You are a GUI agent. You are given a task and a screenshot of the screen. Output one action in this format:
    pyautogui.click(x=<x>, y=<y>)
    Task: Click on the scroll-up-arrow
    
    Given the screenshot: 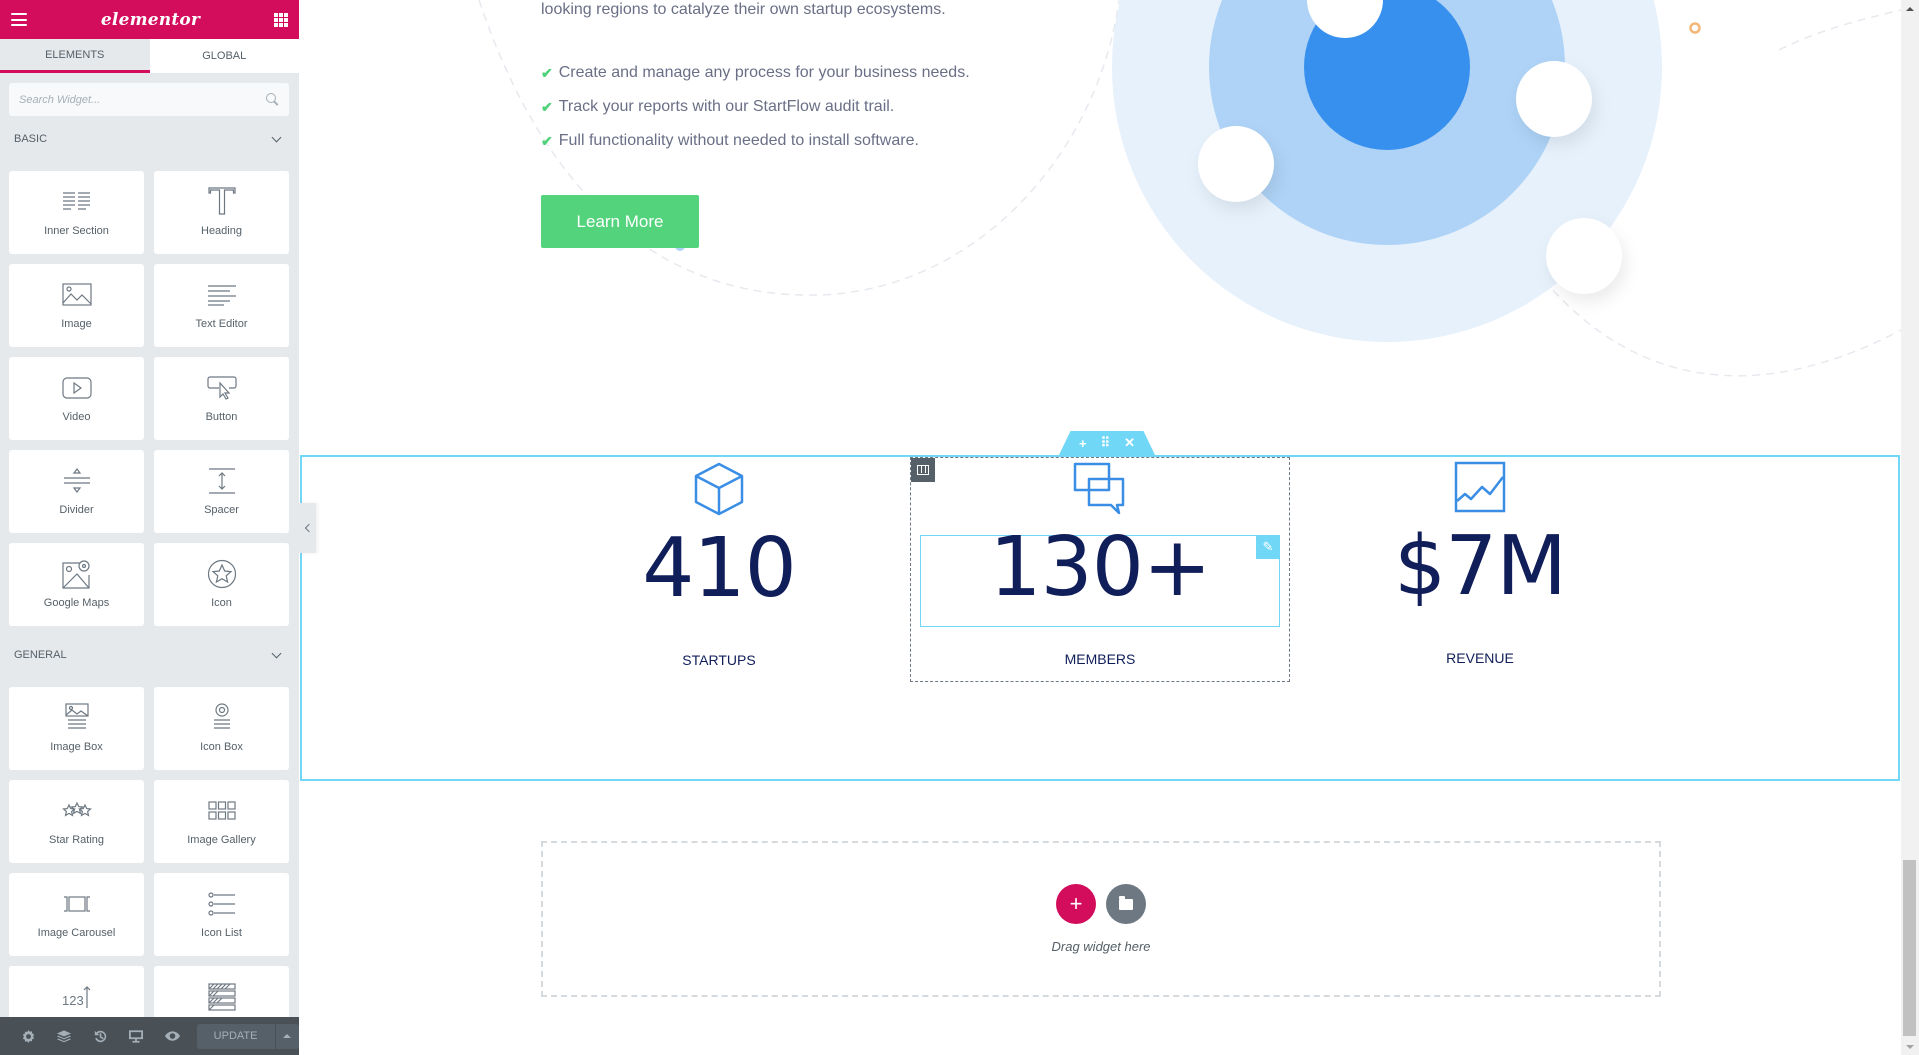 What is the action you would take?
    pyautogui.click(x=1910, y=8)
    